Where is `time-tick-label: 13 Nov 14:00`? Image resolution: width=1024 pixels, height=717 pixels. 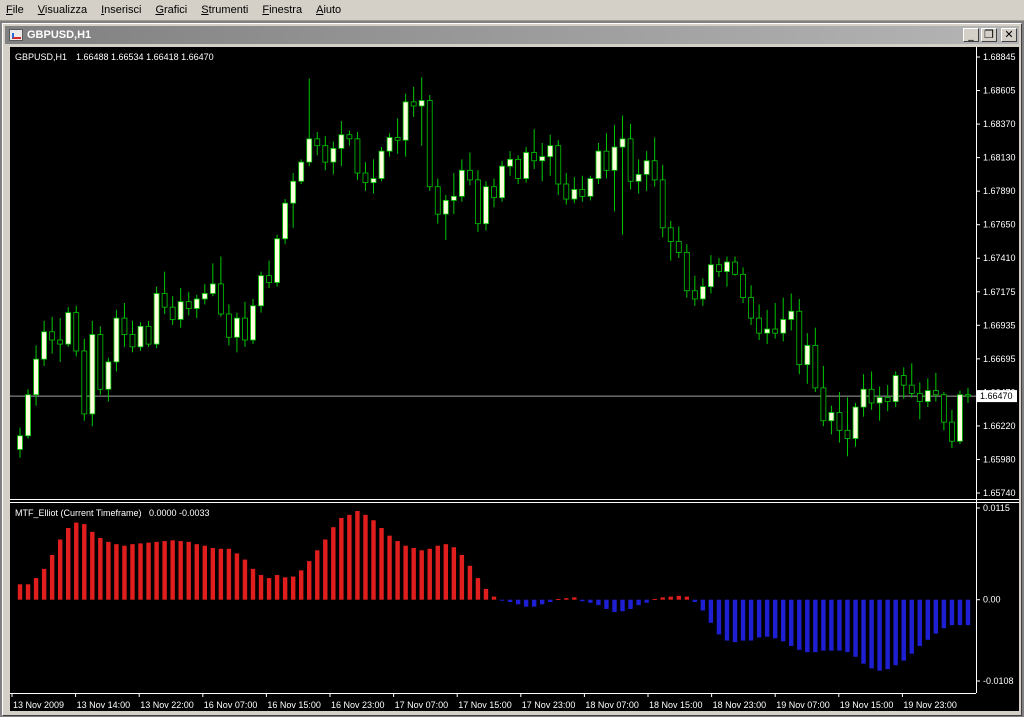 time-tick-label: 13 Nov 14:00 is located at coordinates (104, 705).